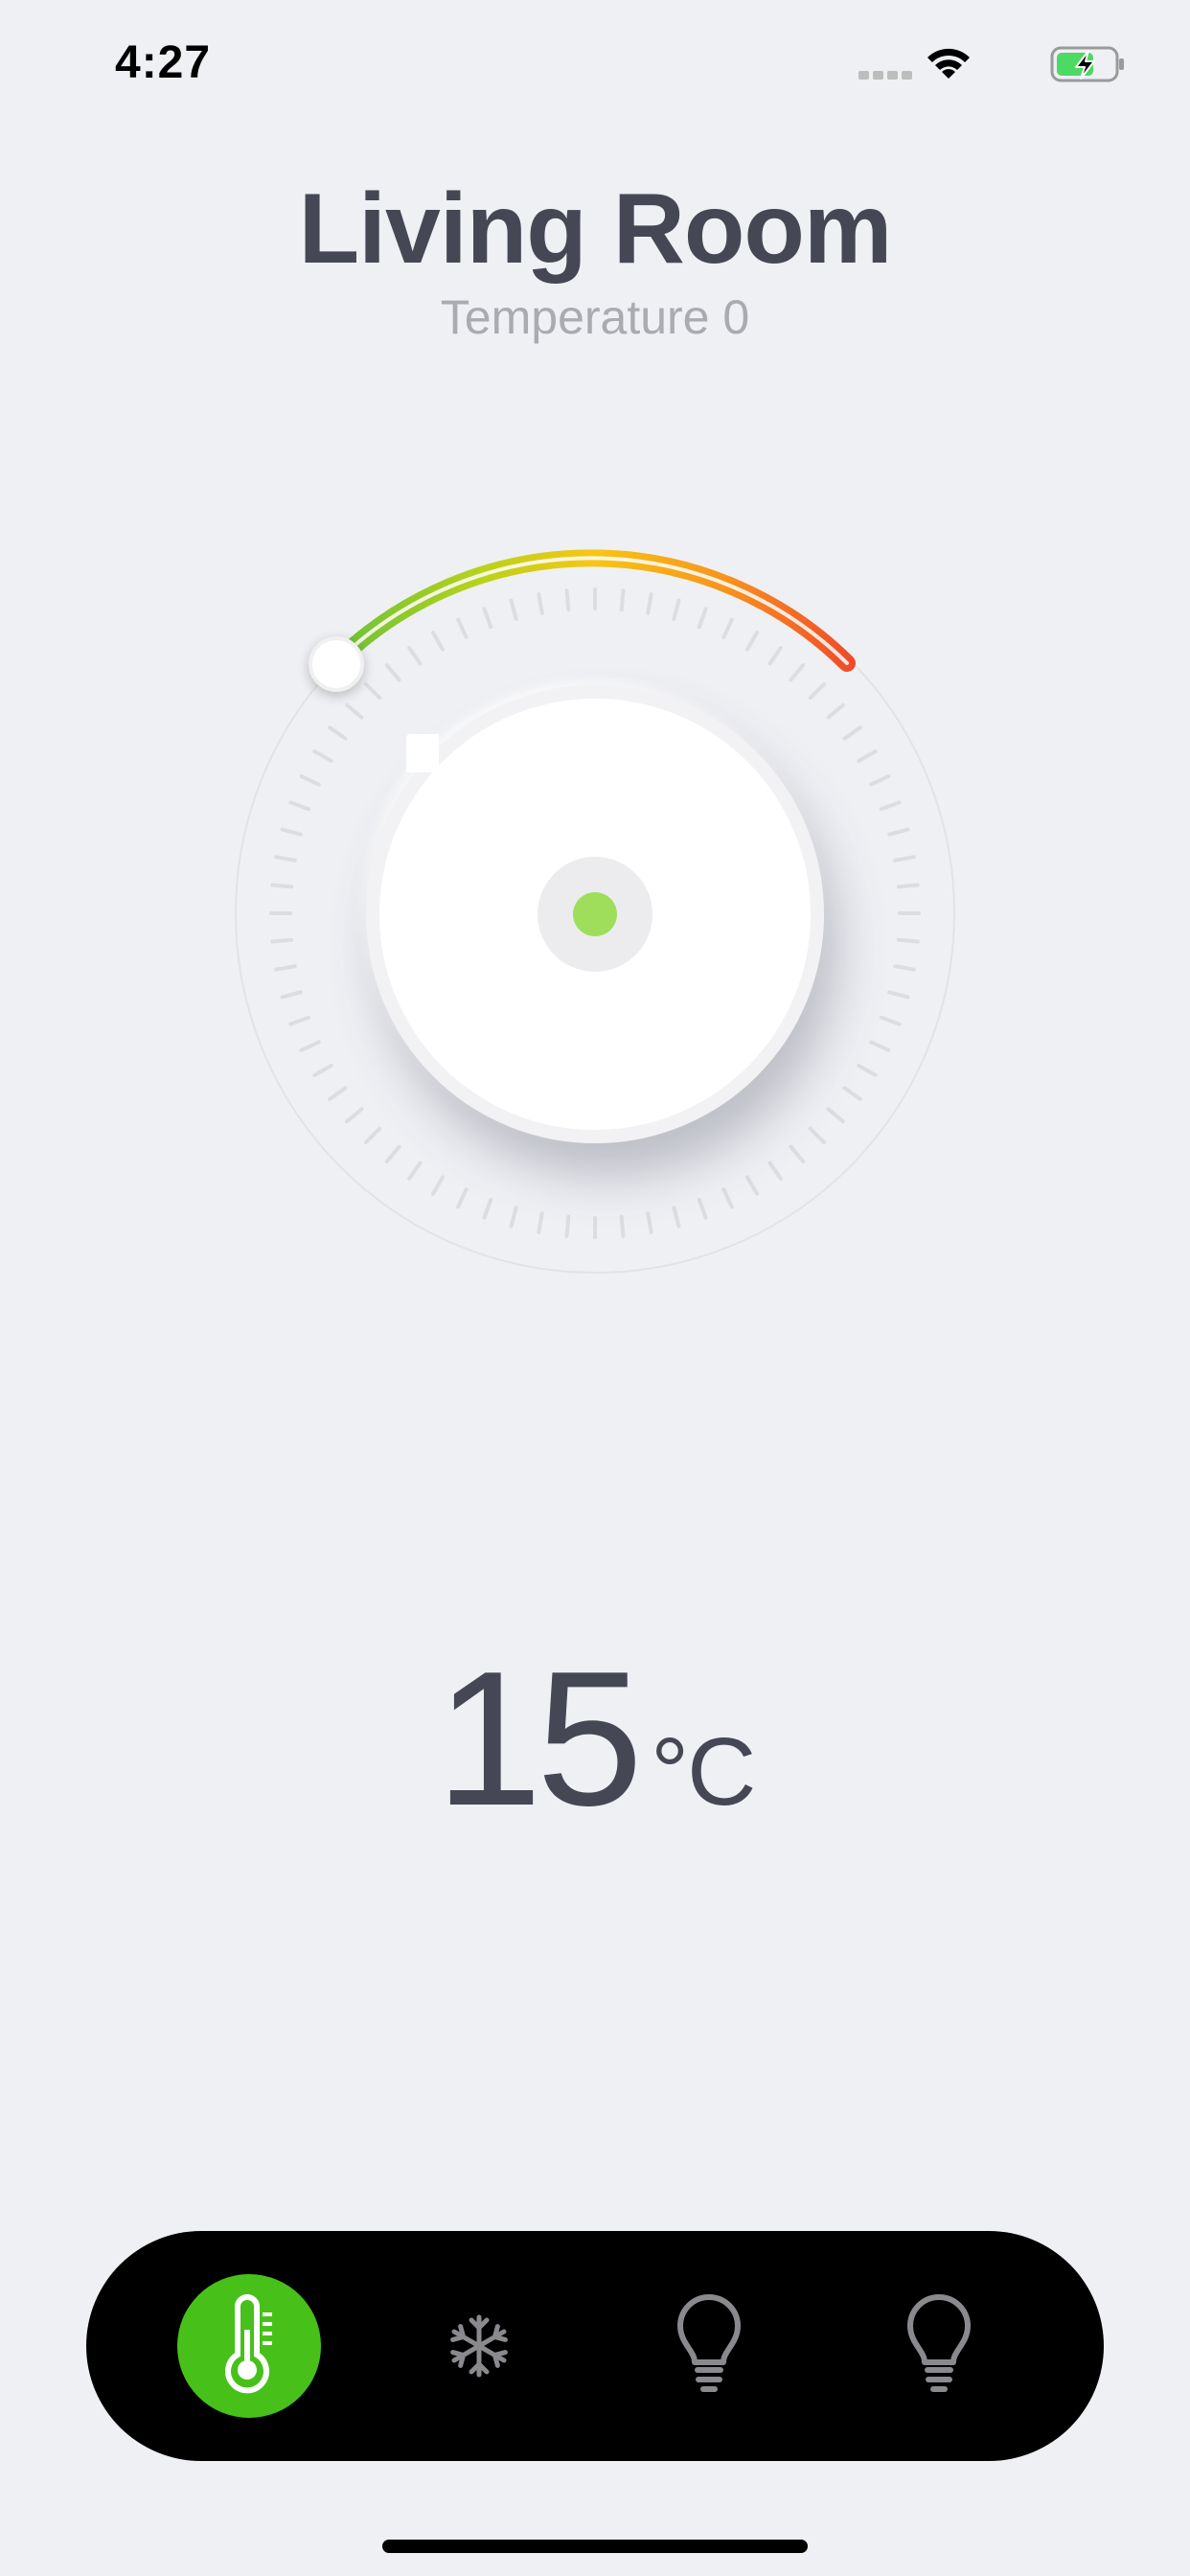  Describe the element at coordinates (163, 63) in the screenshot. I see `status-time: 4:27` at that location.